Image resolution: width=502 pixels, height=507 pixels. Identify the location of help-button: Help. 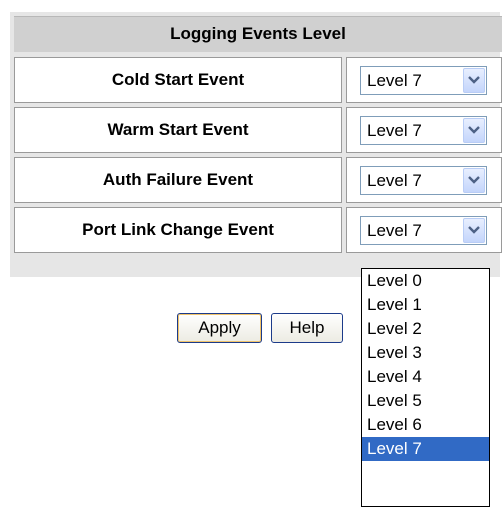
(307, 328).